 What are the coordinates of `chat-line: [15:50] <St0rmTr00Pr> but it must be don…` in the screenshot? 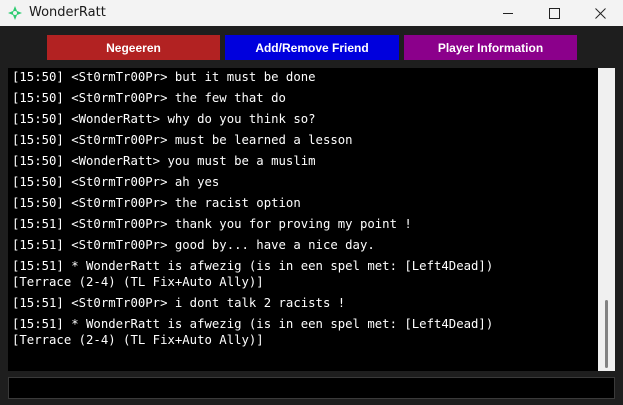 It's located at (164, 77).